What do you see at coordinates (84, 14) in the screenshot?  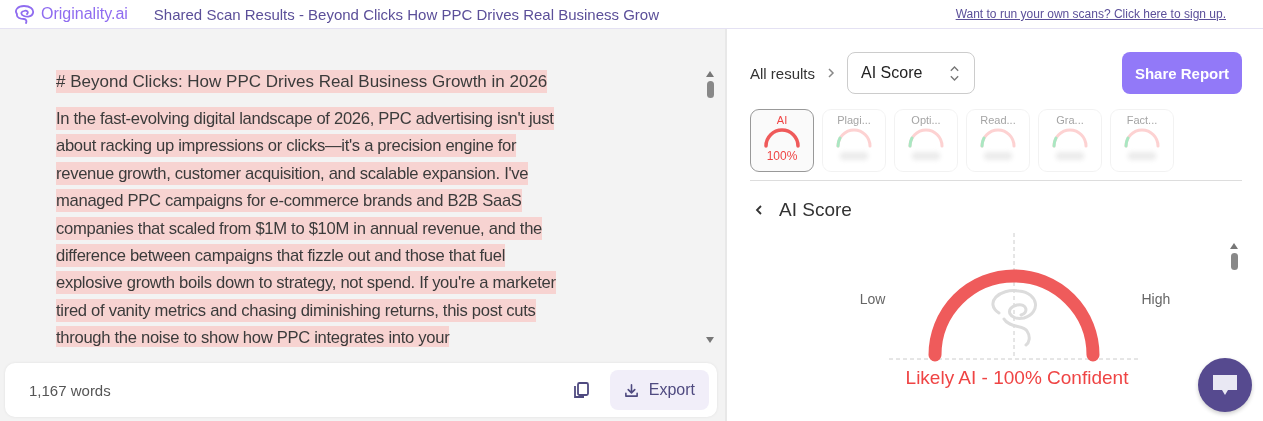 I see `brand-name: Originality.ai` at bounding box center [84, 14].